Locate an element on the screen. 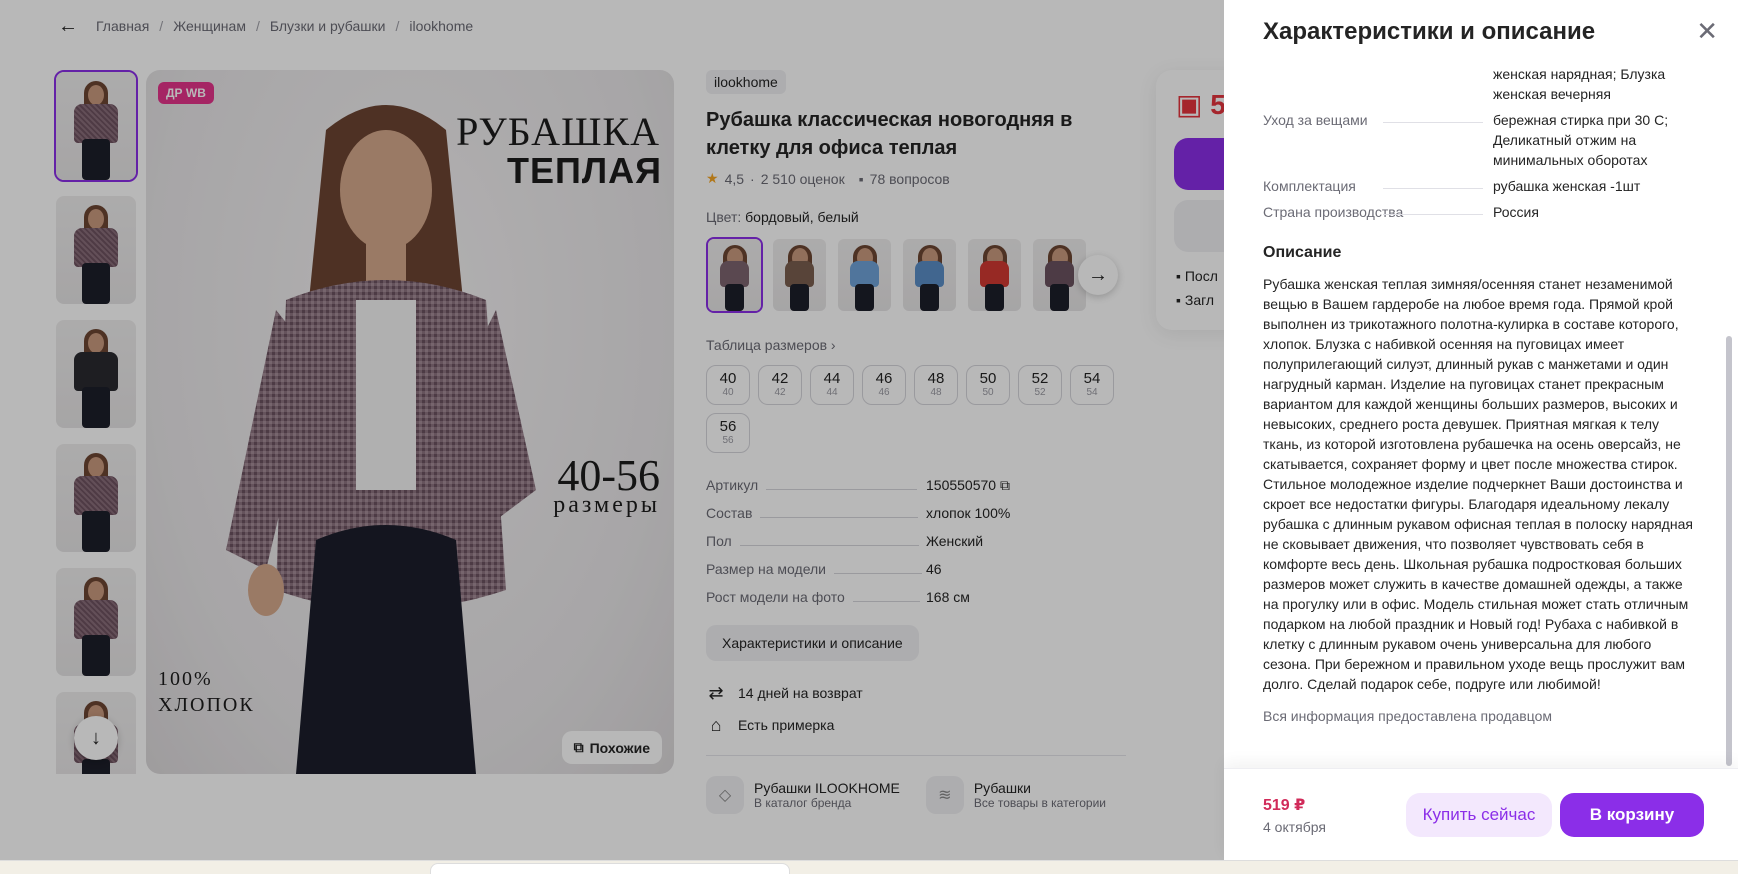 The image size is (1738, 874). close-icon: ✕ is located at coordinates (1707, 31).